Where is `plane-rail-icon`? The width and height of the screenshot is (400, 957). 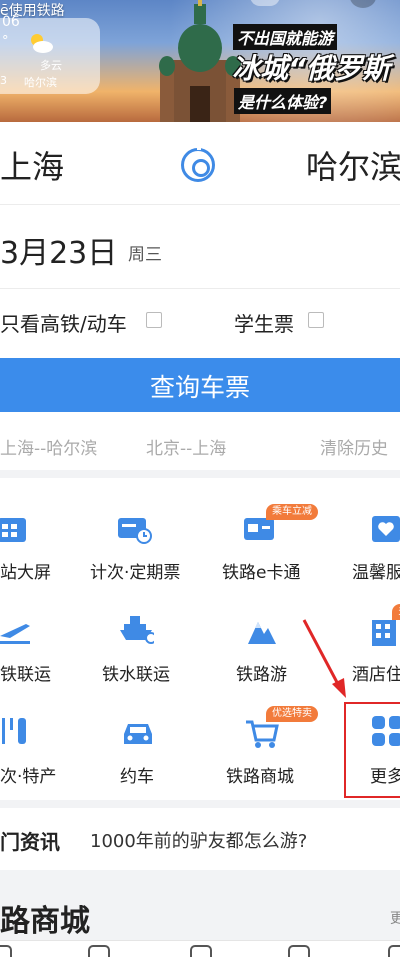 plane-rail-icon is located at coordinates (17, 631).